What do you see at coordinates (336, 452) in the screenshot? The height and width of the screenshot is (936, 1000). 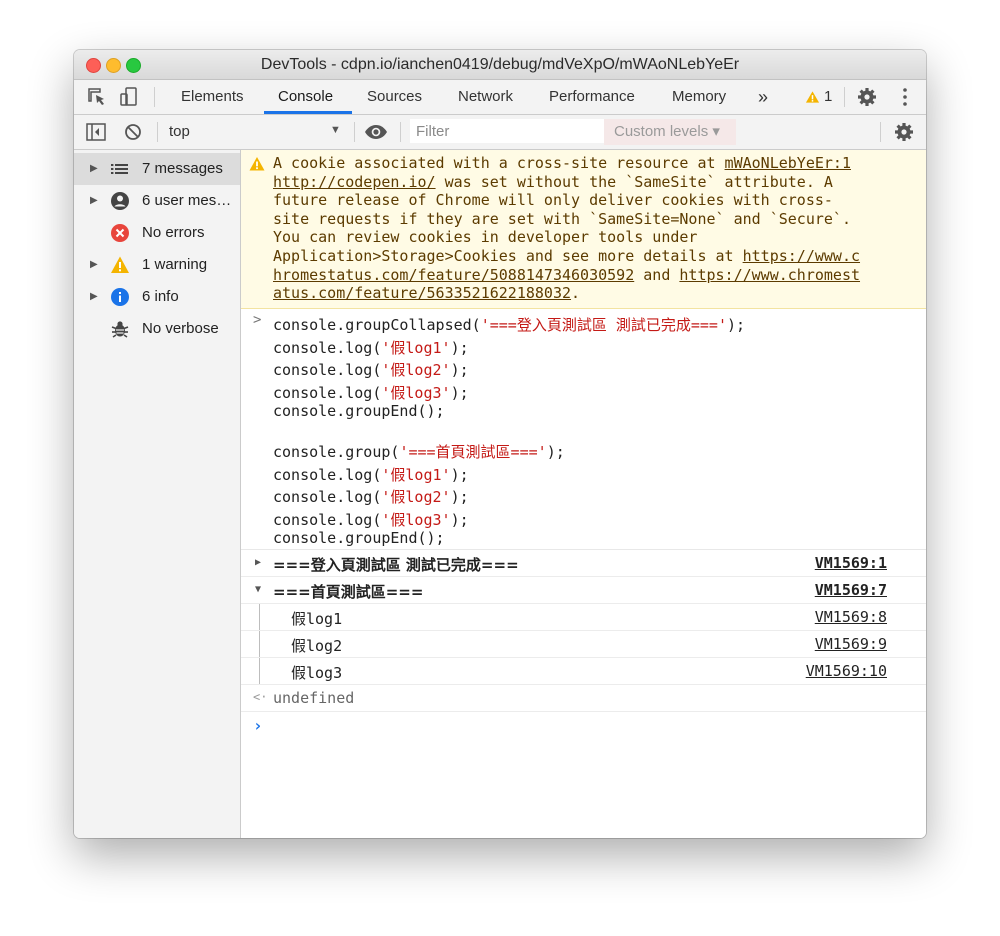 I see `code-fn: console.group(` at bounding box center [336, 452].